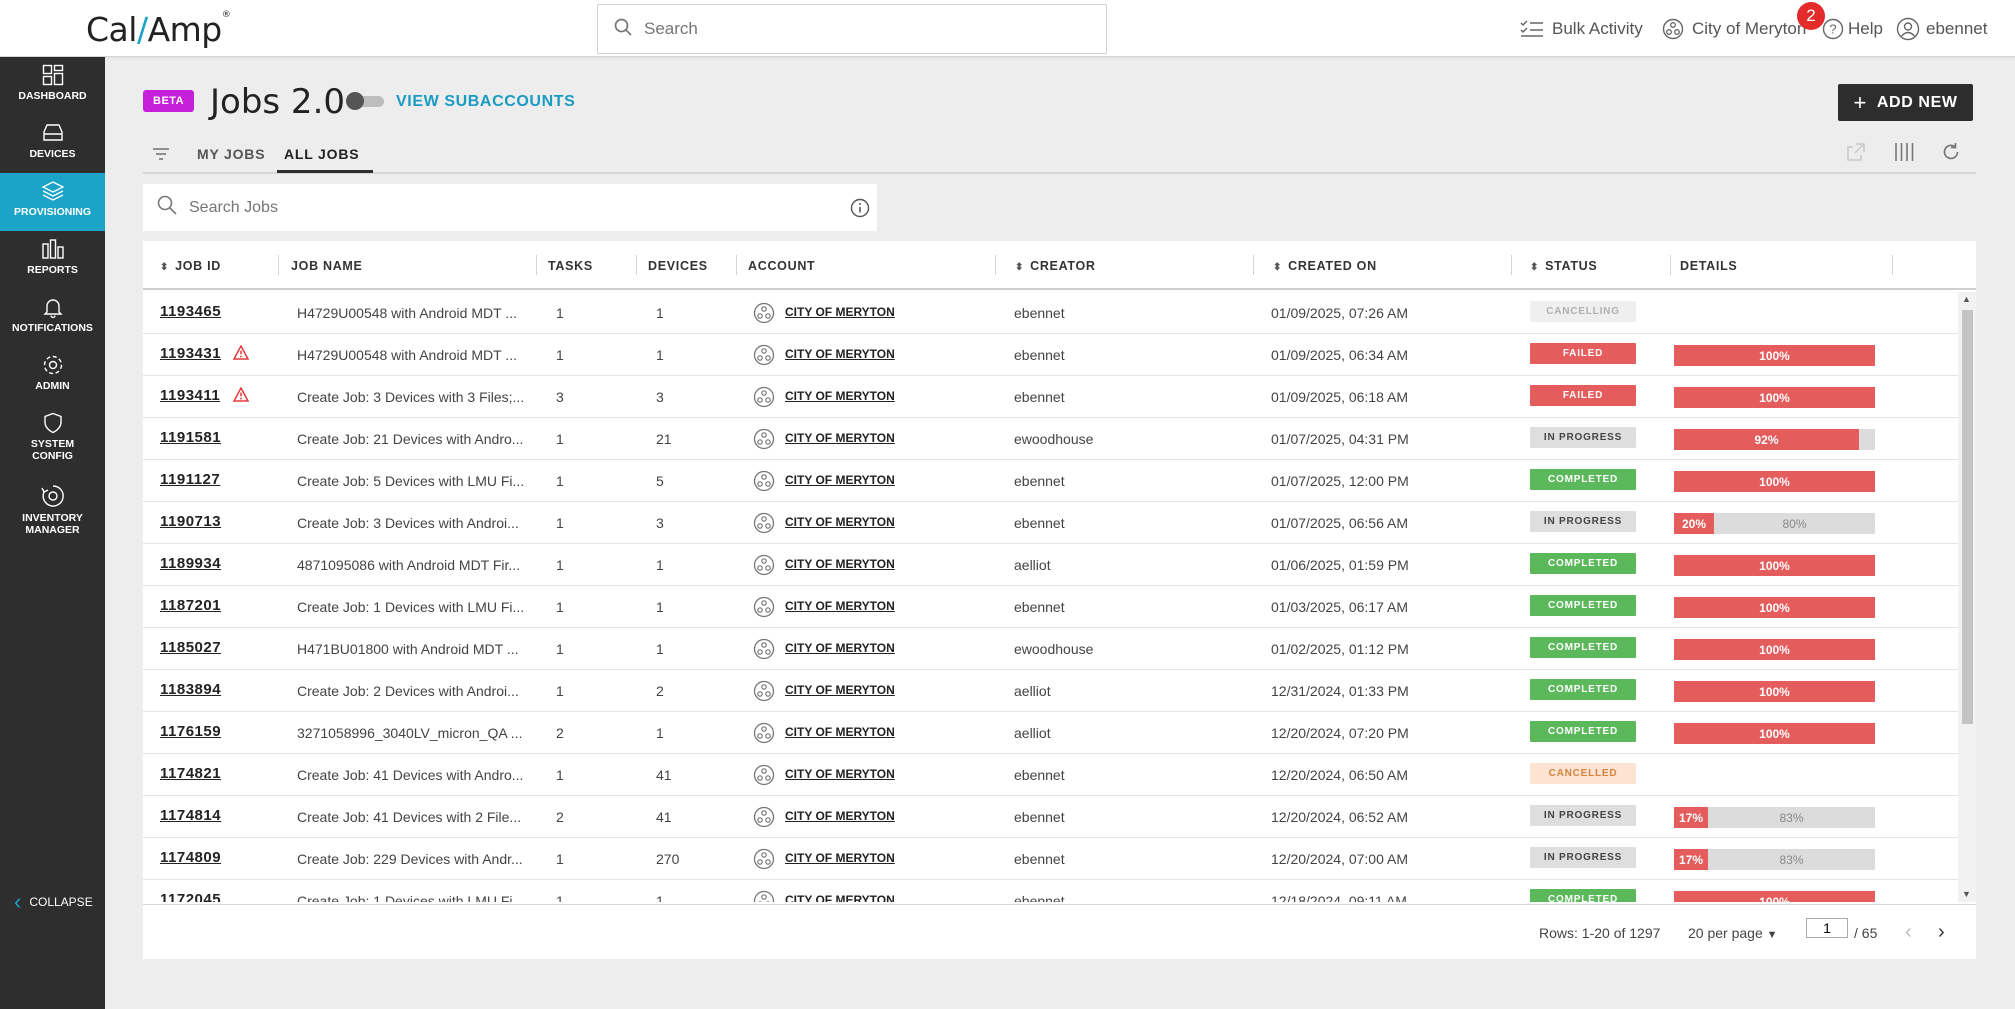 Image resolution: width=2015 pixels, height=1009 pixels. I want to click on sidebar-item-reports: REPORTS, so click(52, 260).